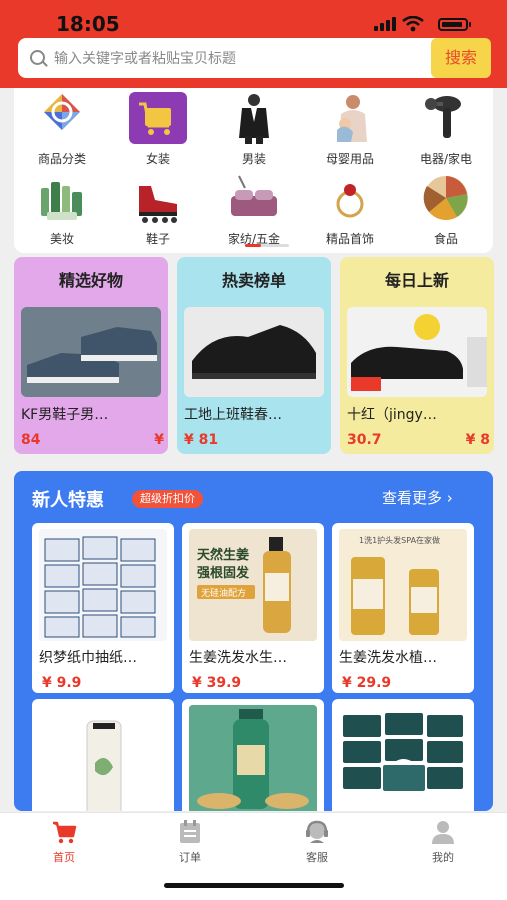  I want to click on category-item: 商品分类, so click(62, 129).